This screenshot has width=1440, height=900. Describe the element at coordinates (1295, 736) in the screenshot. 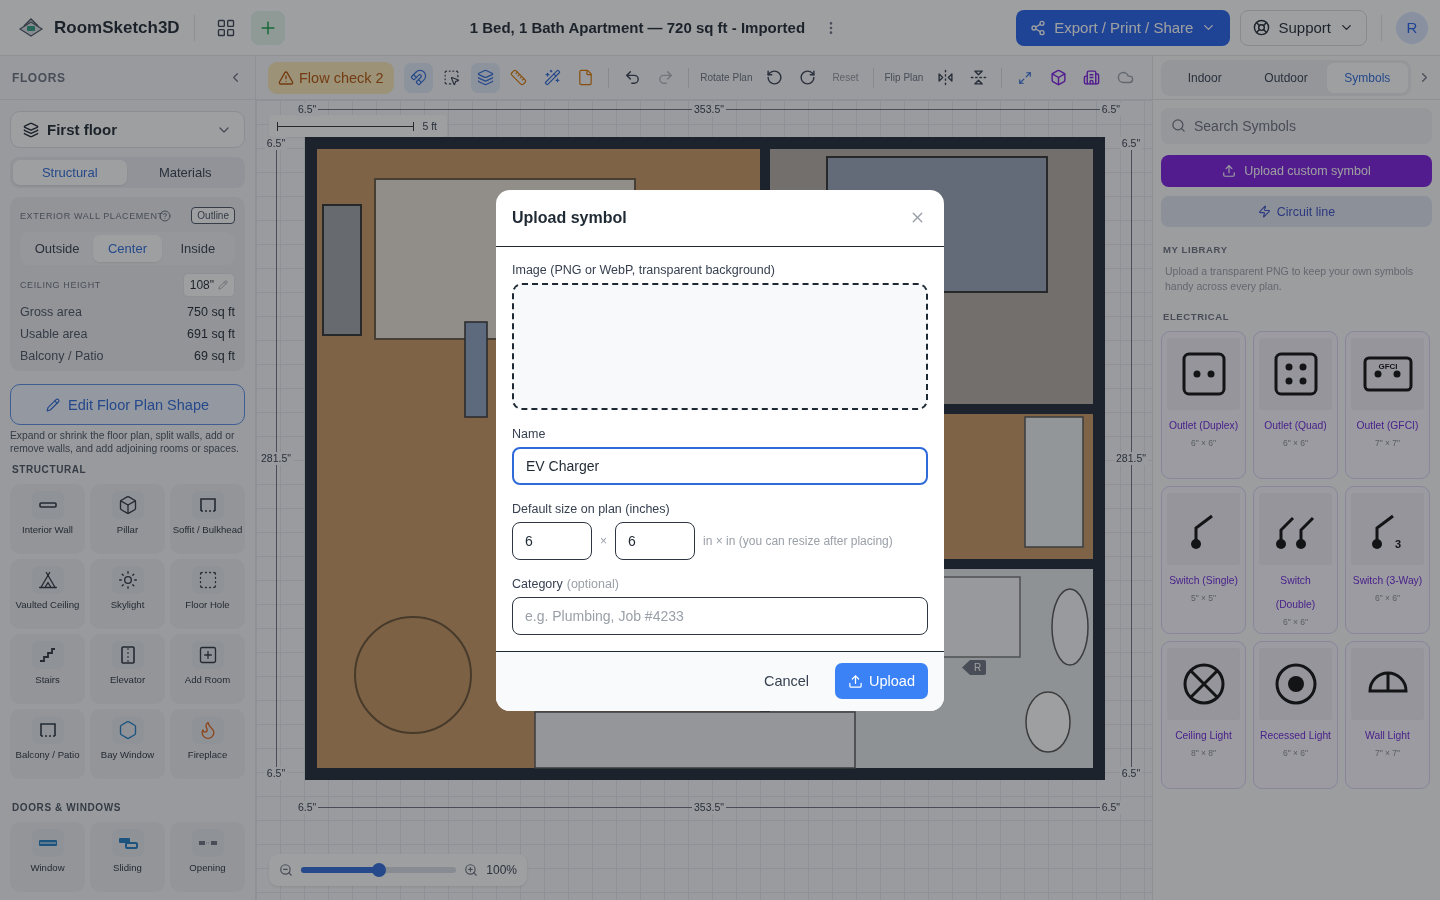

I see `symbol-name: Recessed Light` at that location.